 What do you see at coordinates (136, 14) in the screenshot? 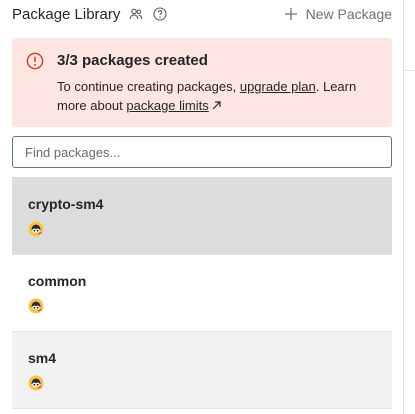
I see `users-icon` at bounding box center [136, 14].